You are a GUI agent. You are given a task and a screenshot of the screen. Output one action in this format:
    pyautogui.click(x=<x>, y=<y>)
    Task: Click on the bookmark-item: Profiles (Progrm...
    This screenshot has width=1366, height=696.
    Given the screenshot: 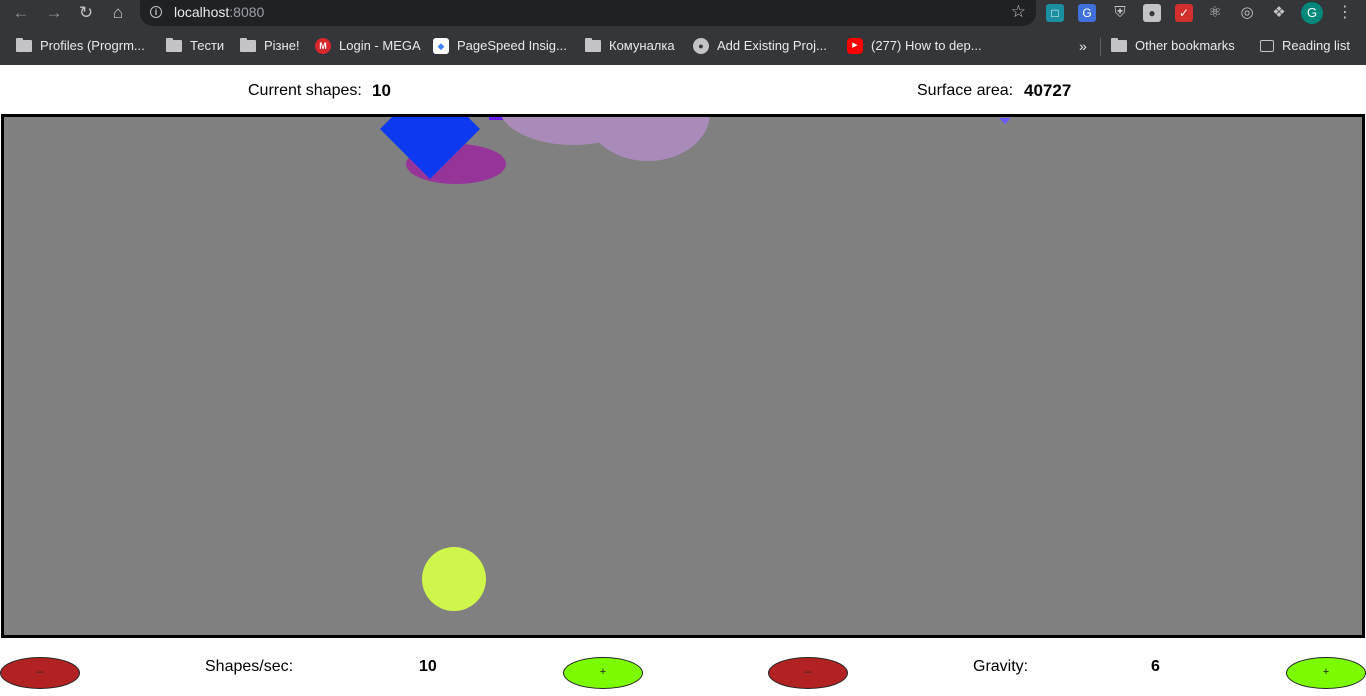 What is the action you would take?
    pyautogui.click(x=80, y=46)
    